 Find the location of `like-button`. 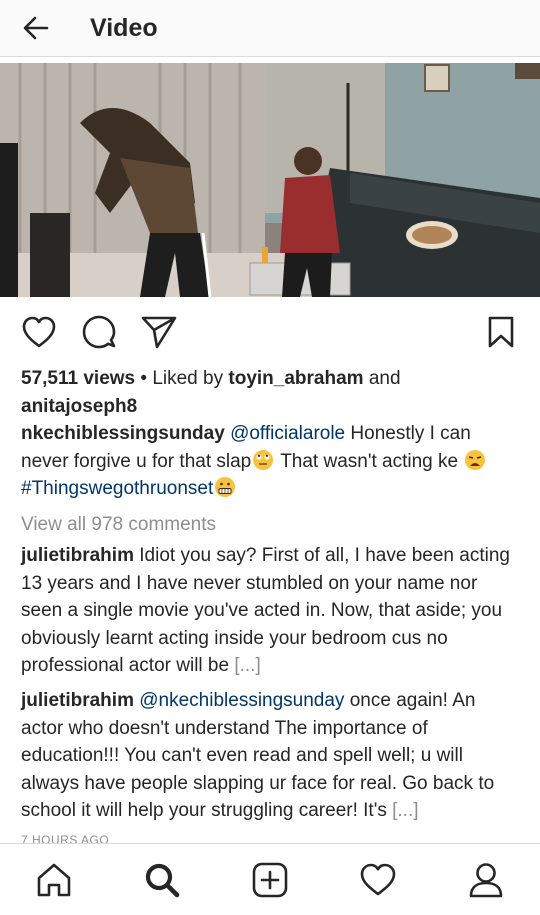

like-button is located at coordinates (39, 332).